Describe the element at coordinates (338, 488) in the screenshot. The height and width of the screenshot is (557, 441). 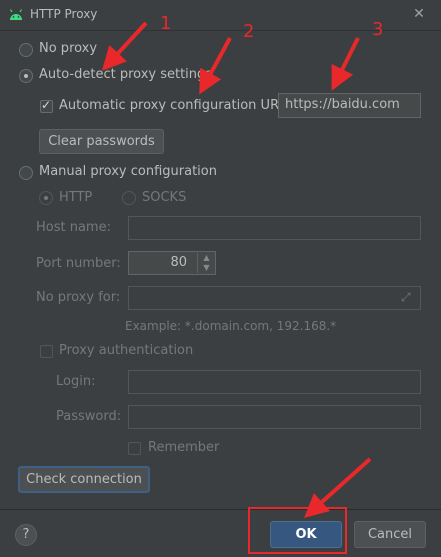
I see `annotation-arrow-ok` at that location.